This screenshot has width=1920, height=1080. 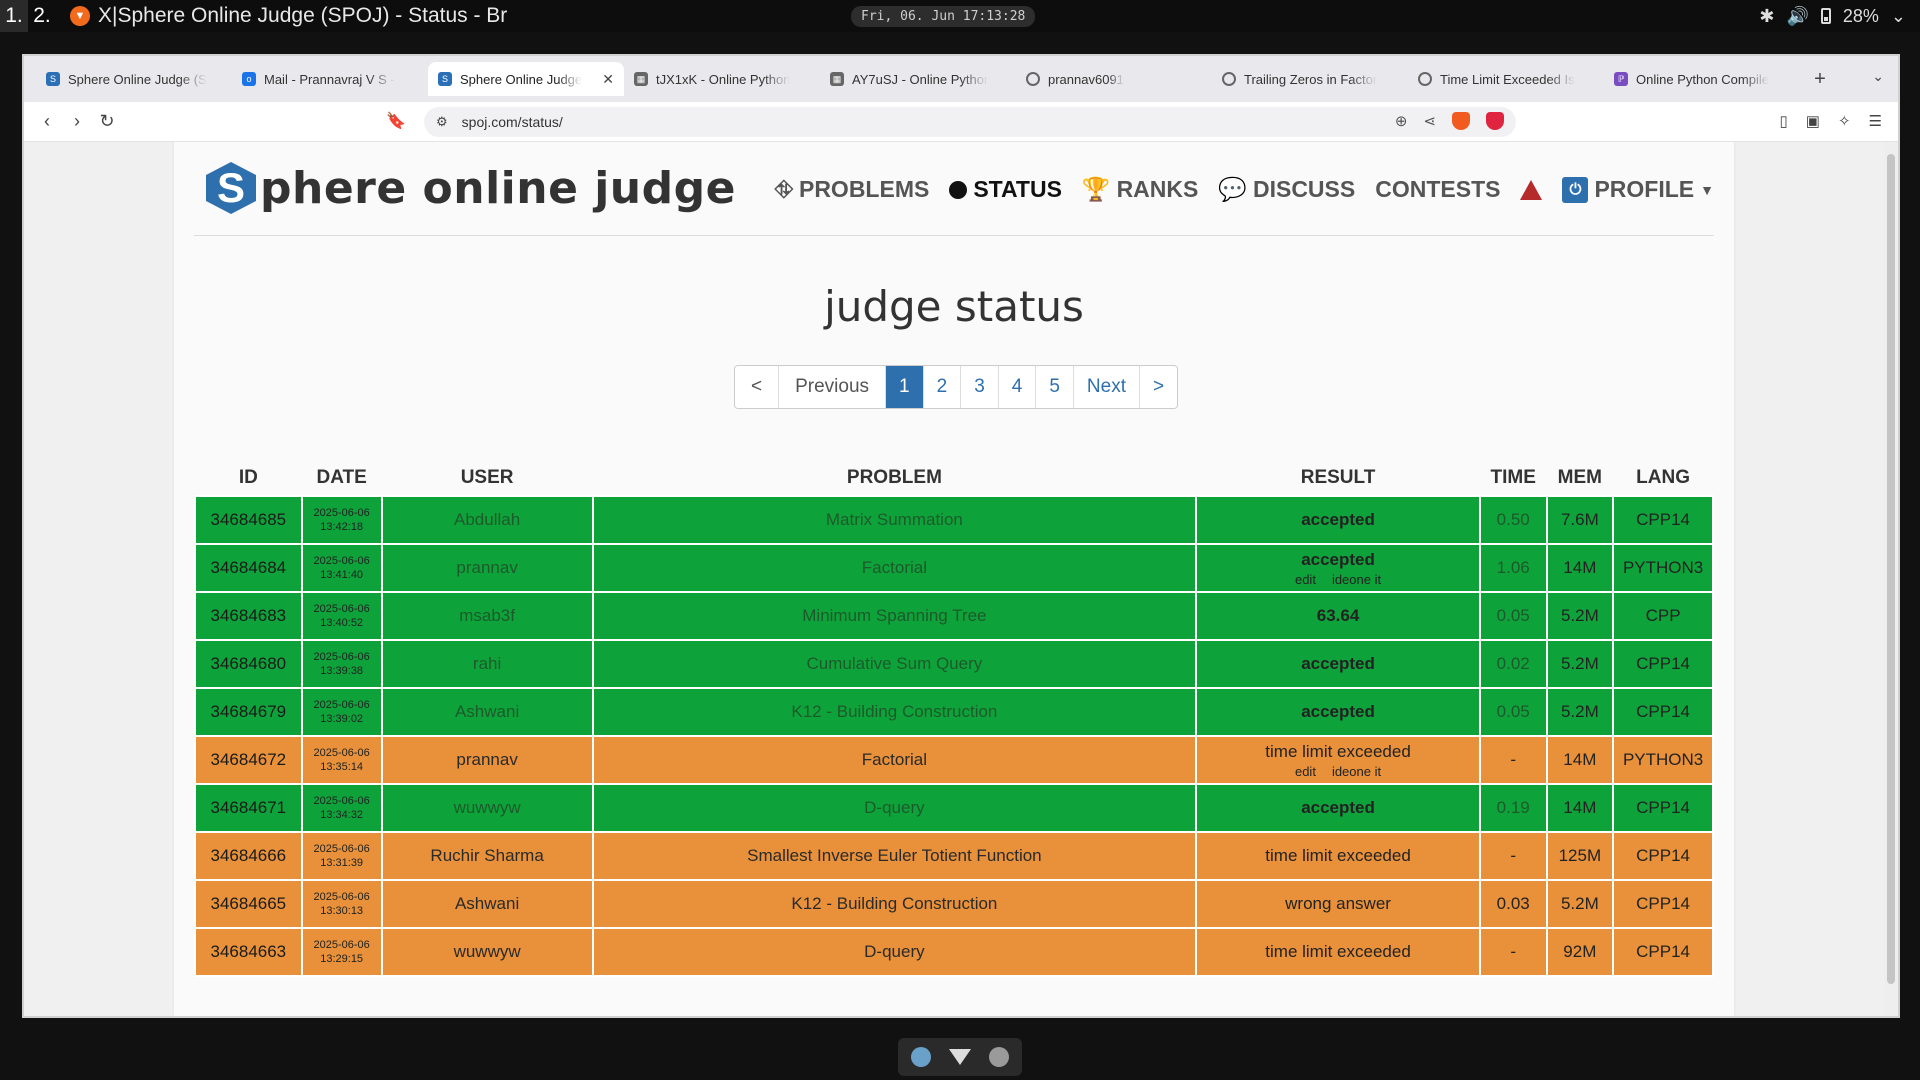 I want to click on forward-icon: ›, so click(x=77, y=122).